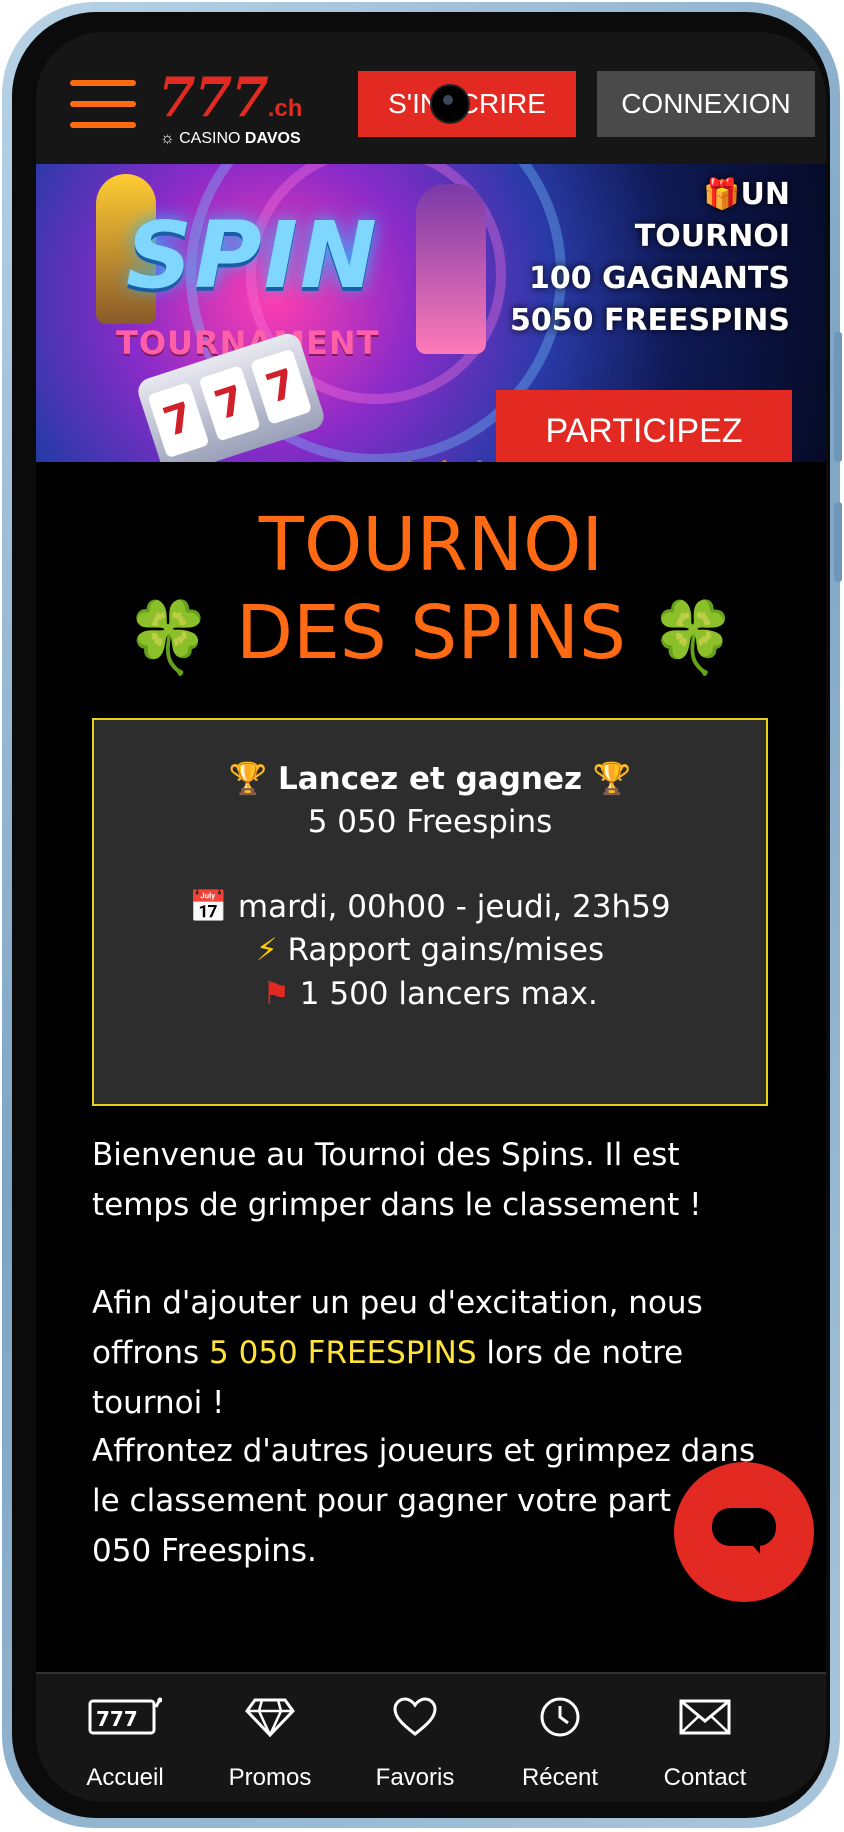 This screenshot has height=1832, width=844. Describe the element at coordinates (444, 456) in the screenshot. I see `carousel-dots` at that location.